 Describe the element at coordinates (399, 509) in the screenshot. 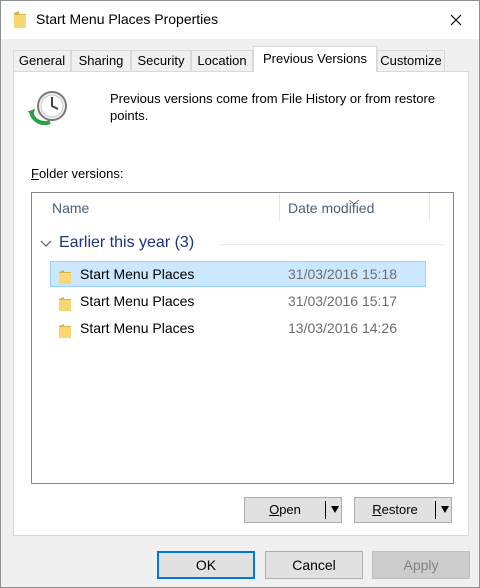

I see `button-text: estore` at that location.